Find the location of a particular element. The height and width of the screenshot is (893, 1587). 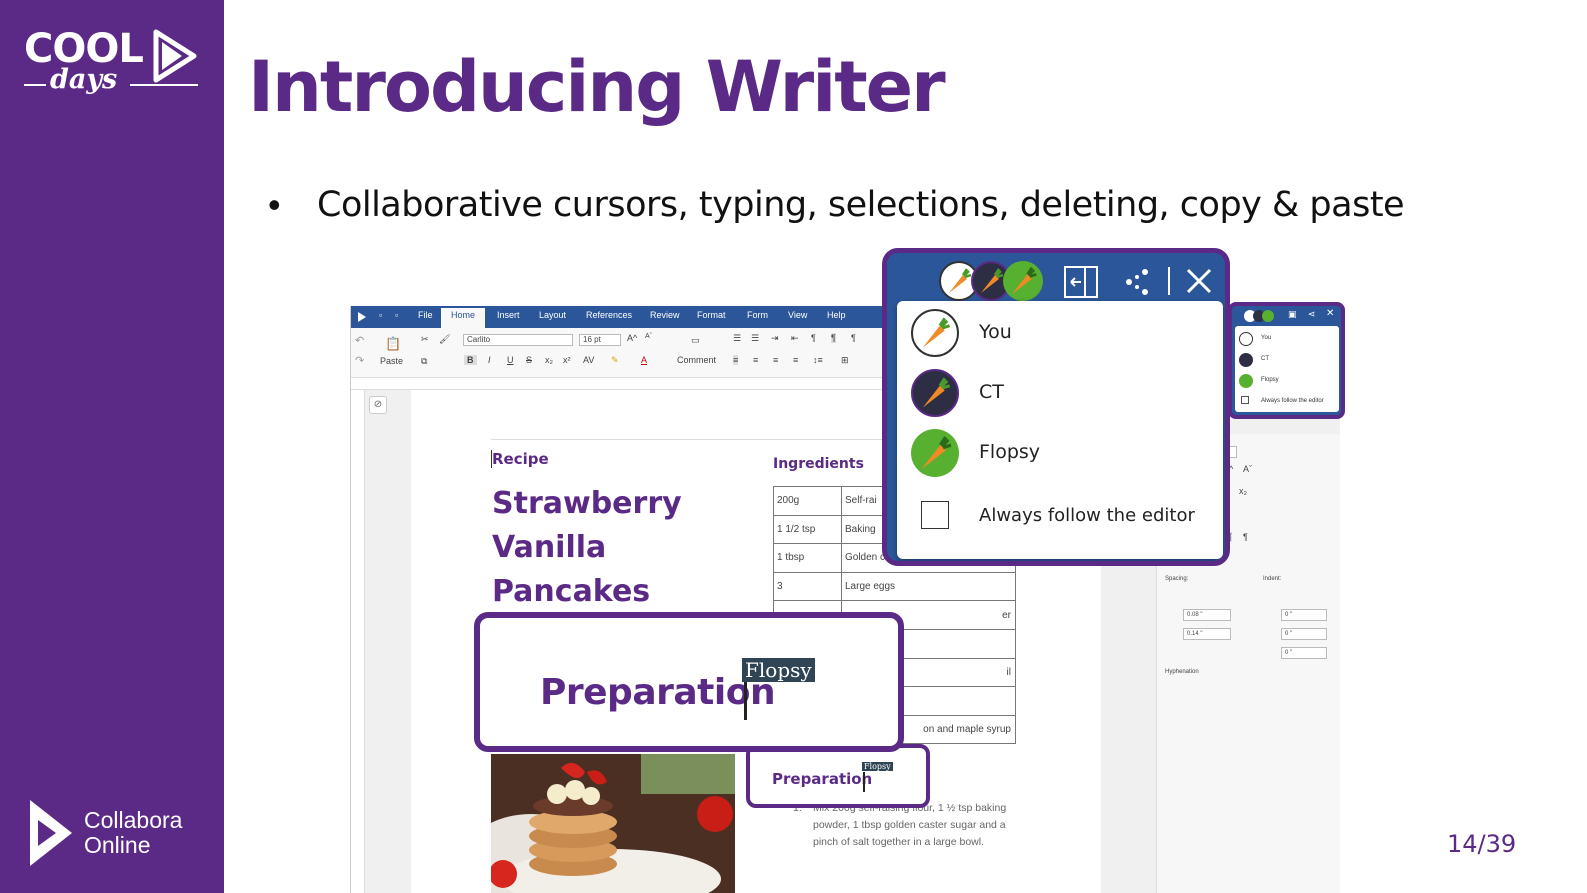

font-name-select: Carlito is located at coordinates (518, 340).